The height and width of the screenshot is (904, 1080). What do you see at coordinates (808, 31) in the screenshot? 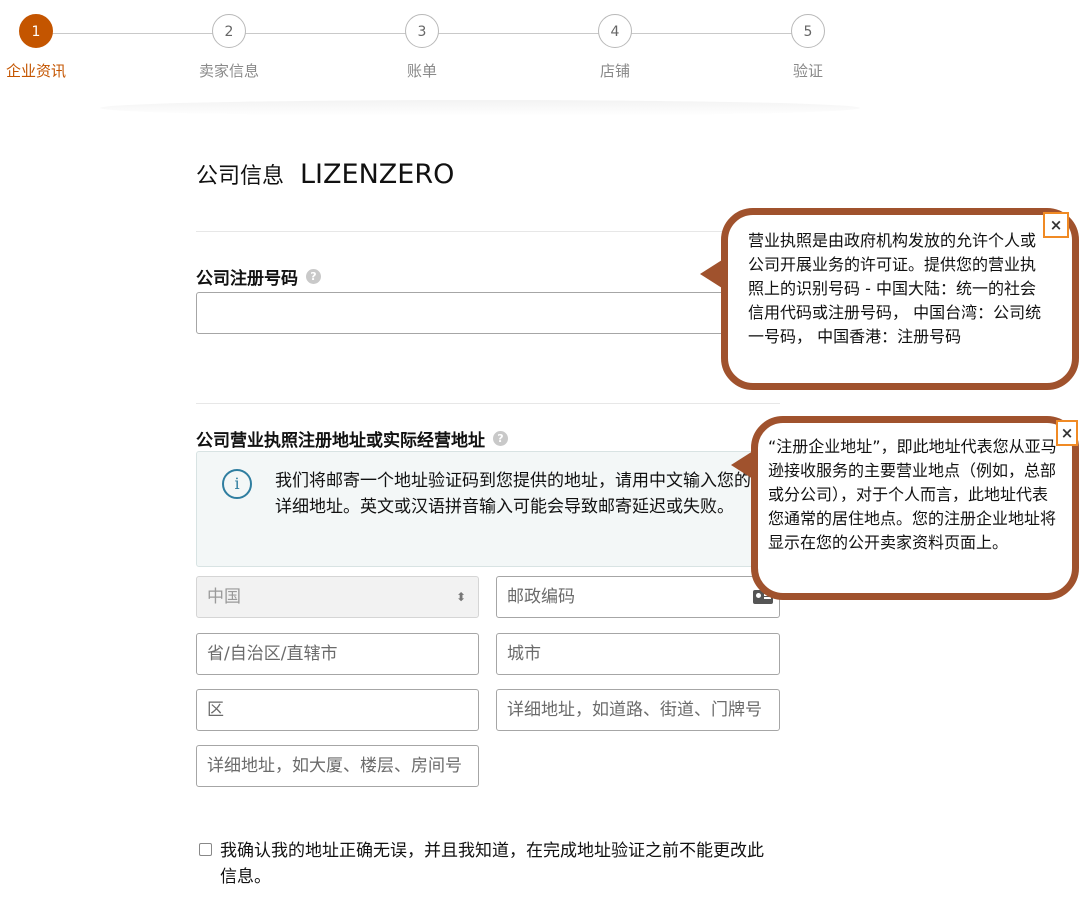
I see `step-5-circle: 5` at bounding box center [808, 31].